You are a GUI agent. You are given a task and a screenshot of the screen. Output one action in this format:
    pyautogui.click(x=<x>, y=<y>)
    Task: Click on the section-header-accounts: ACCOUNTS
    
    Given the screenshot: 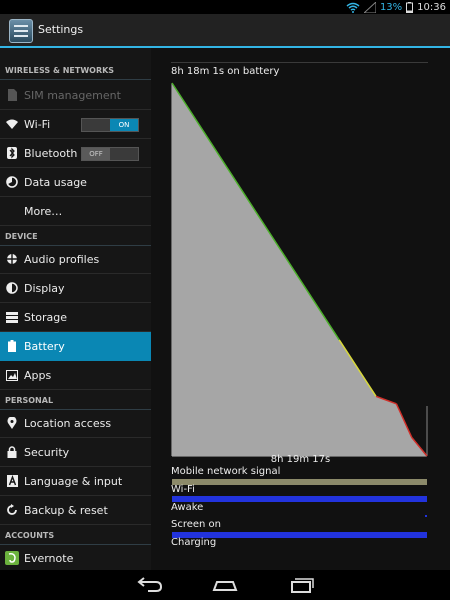 What is the action you would take?
    pyautogui.click(x=75, y=535)
    